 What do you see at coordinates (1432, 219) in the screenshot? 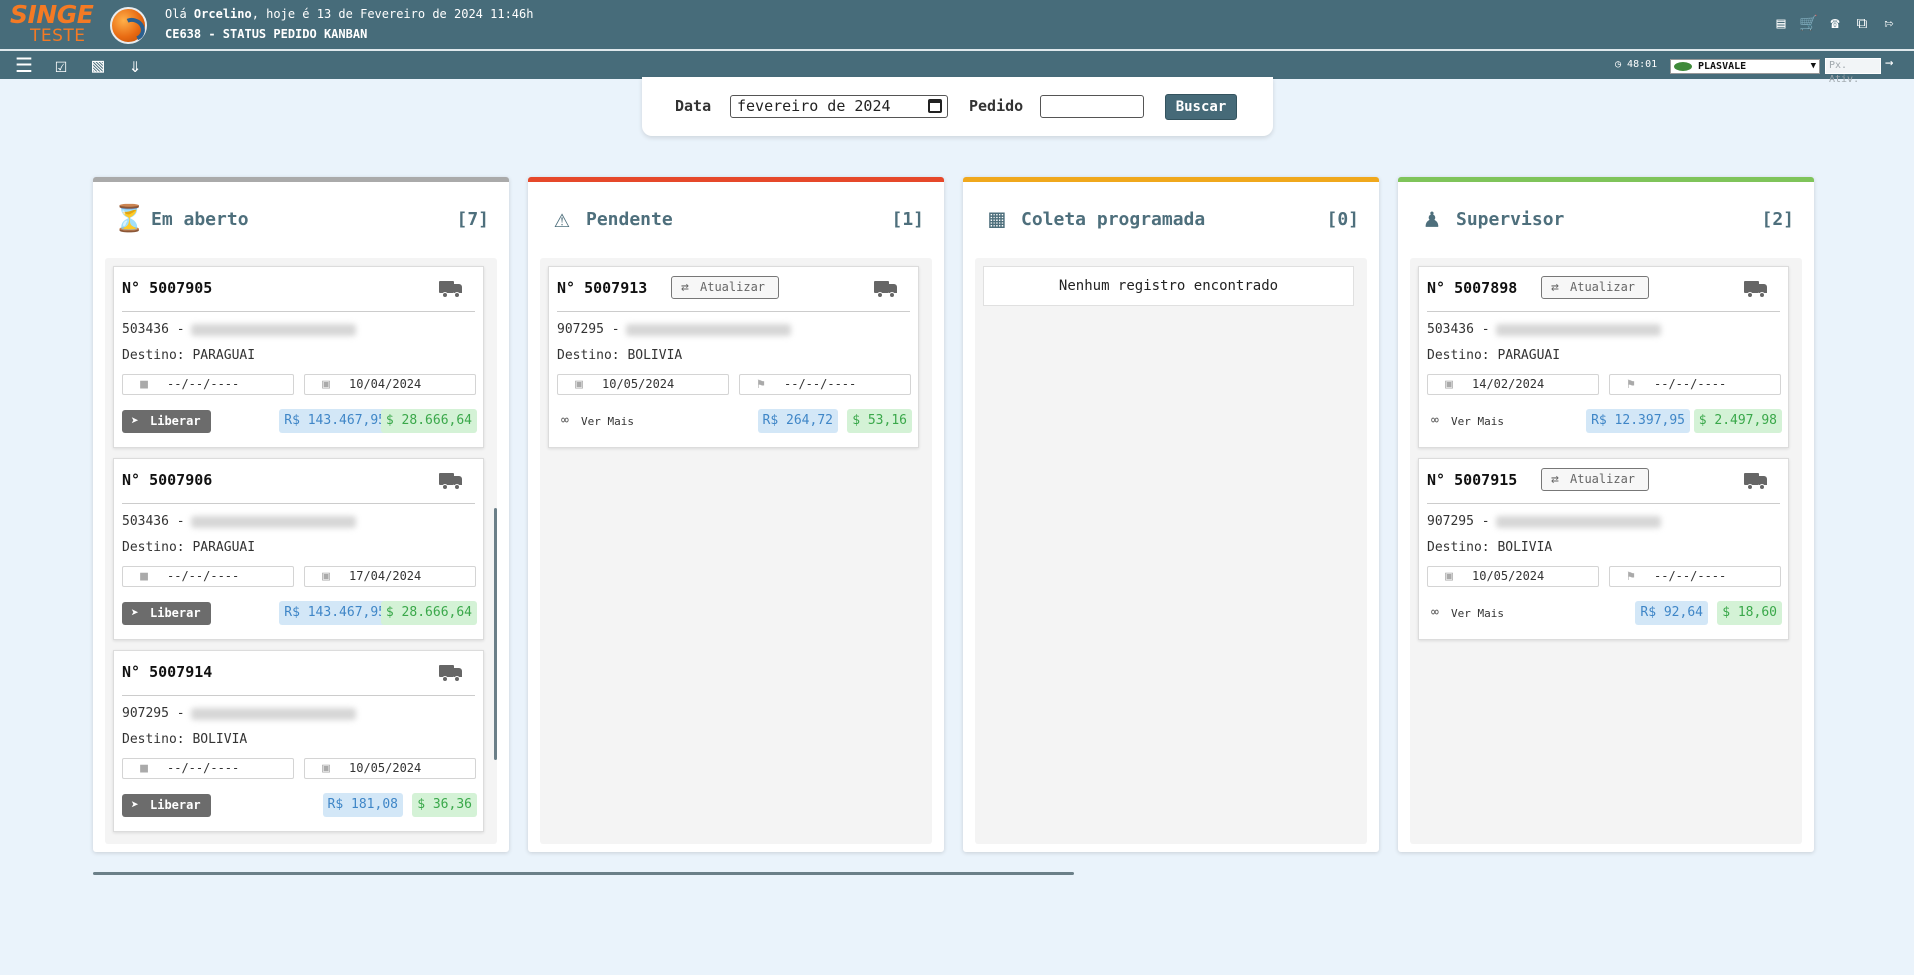
I see `supervisor-icon: ♟` at bounding box center [1432, 219].